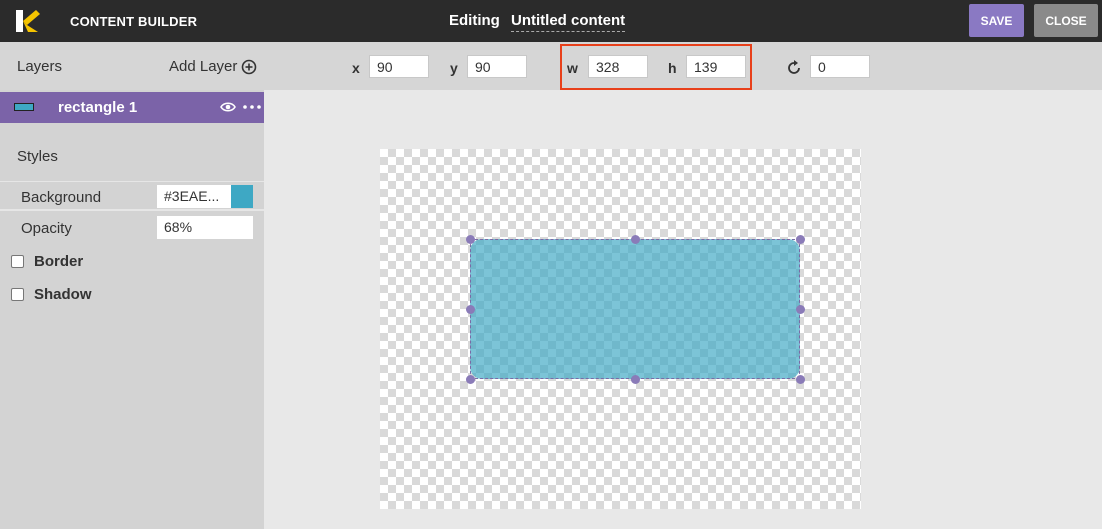 The image size is (1102, 529). I want to click on border-label: Border, so click(59, 261).